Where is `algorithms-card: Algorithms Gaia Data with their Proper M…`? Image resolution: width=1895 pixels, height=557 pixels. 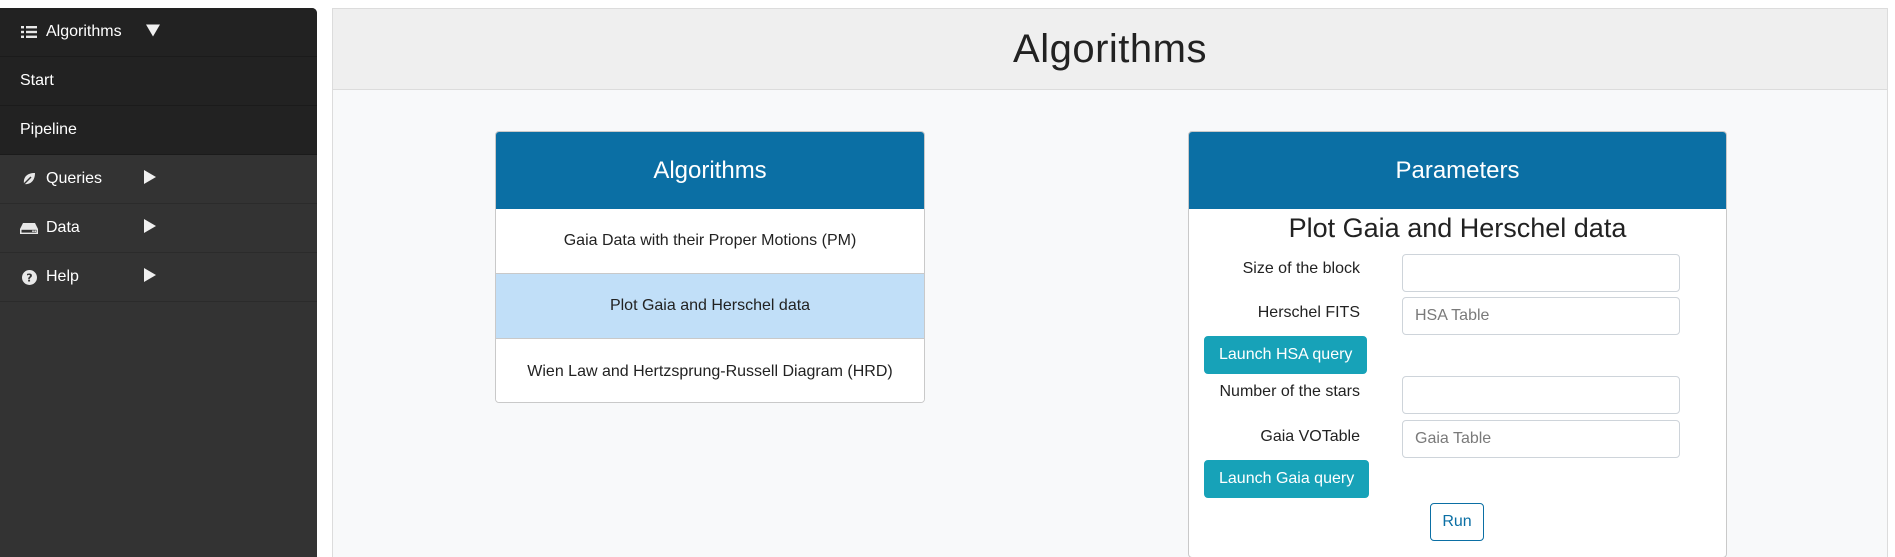
algorithms-card: Algorithms Gaia Data with their Proper M… is located at coordinates (710, 267).